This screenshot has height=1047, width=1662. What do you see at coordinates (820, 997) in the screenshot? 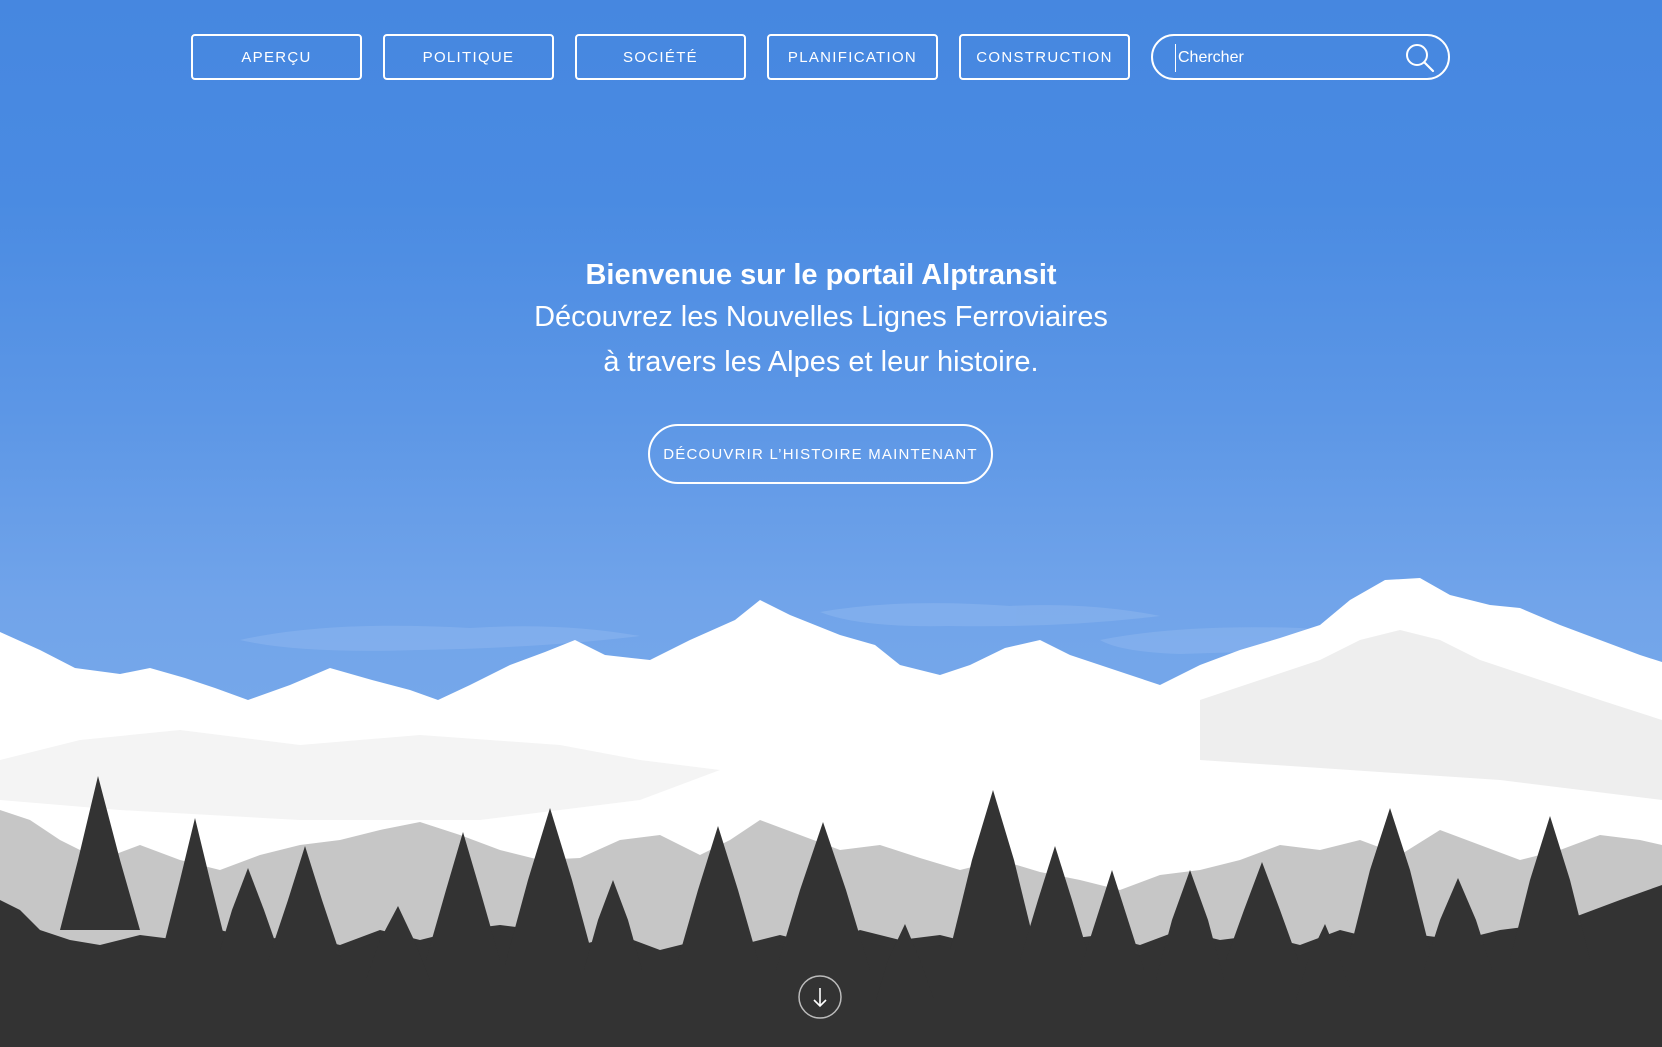
I see `arrow-down-icon` at bounding box center [820, 997].